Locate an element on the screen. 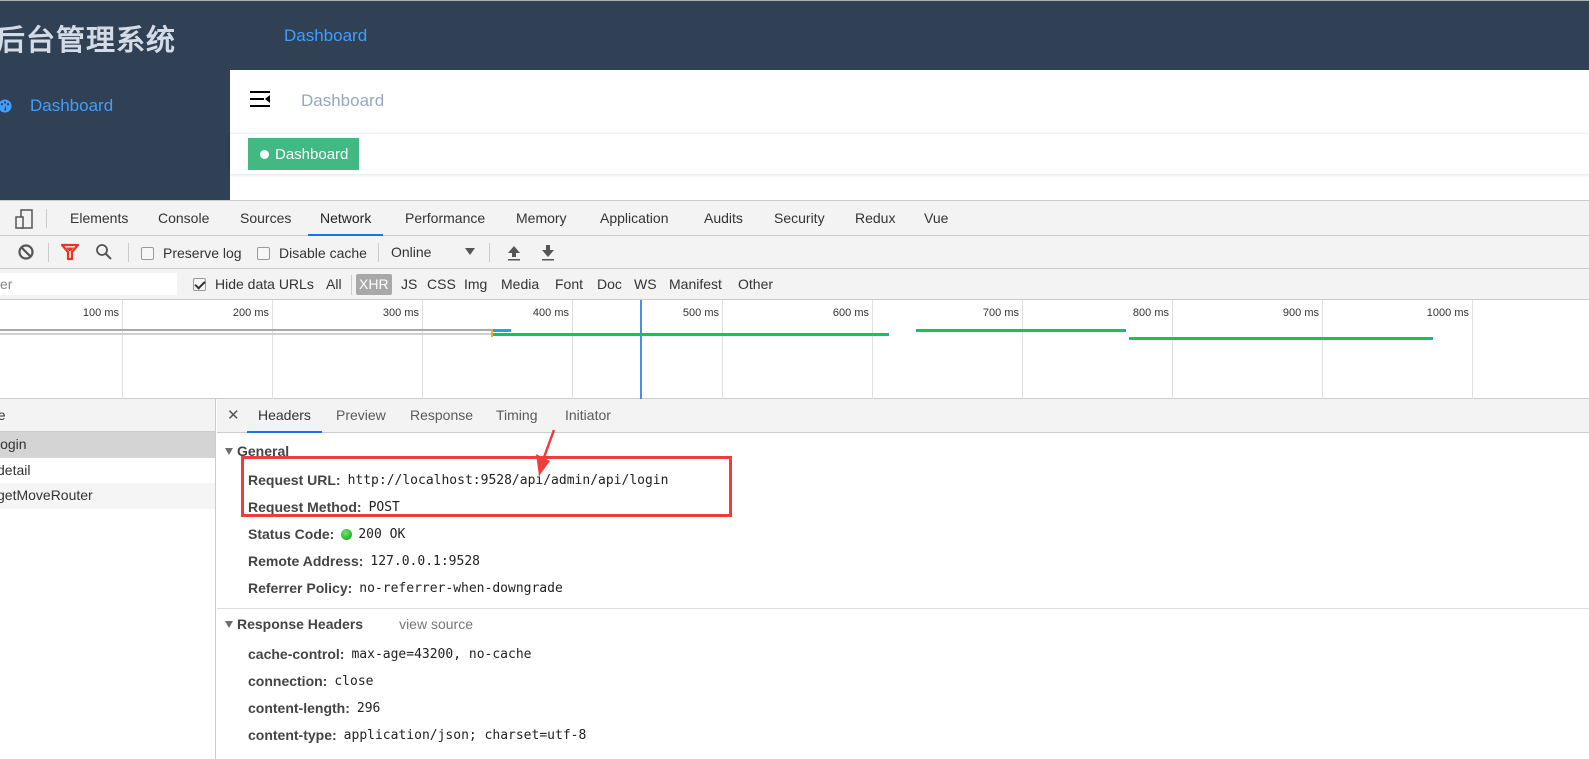  device-toolbar-icon is located at coordinates (24, 219).